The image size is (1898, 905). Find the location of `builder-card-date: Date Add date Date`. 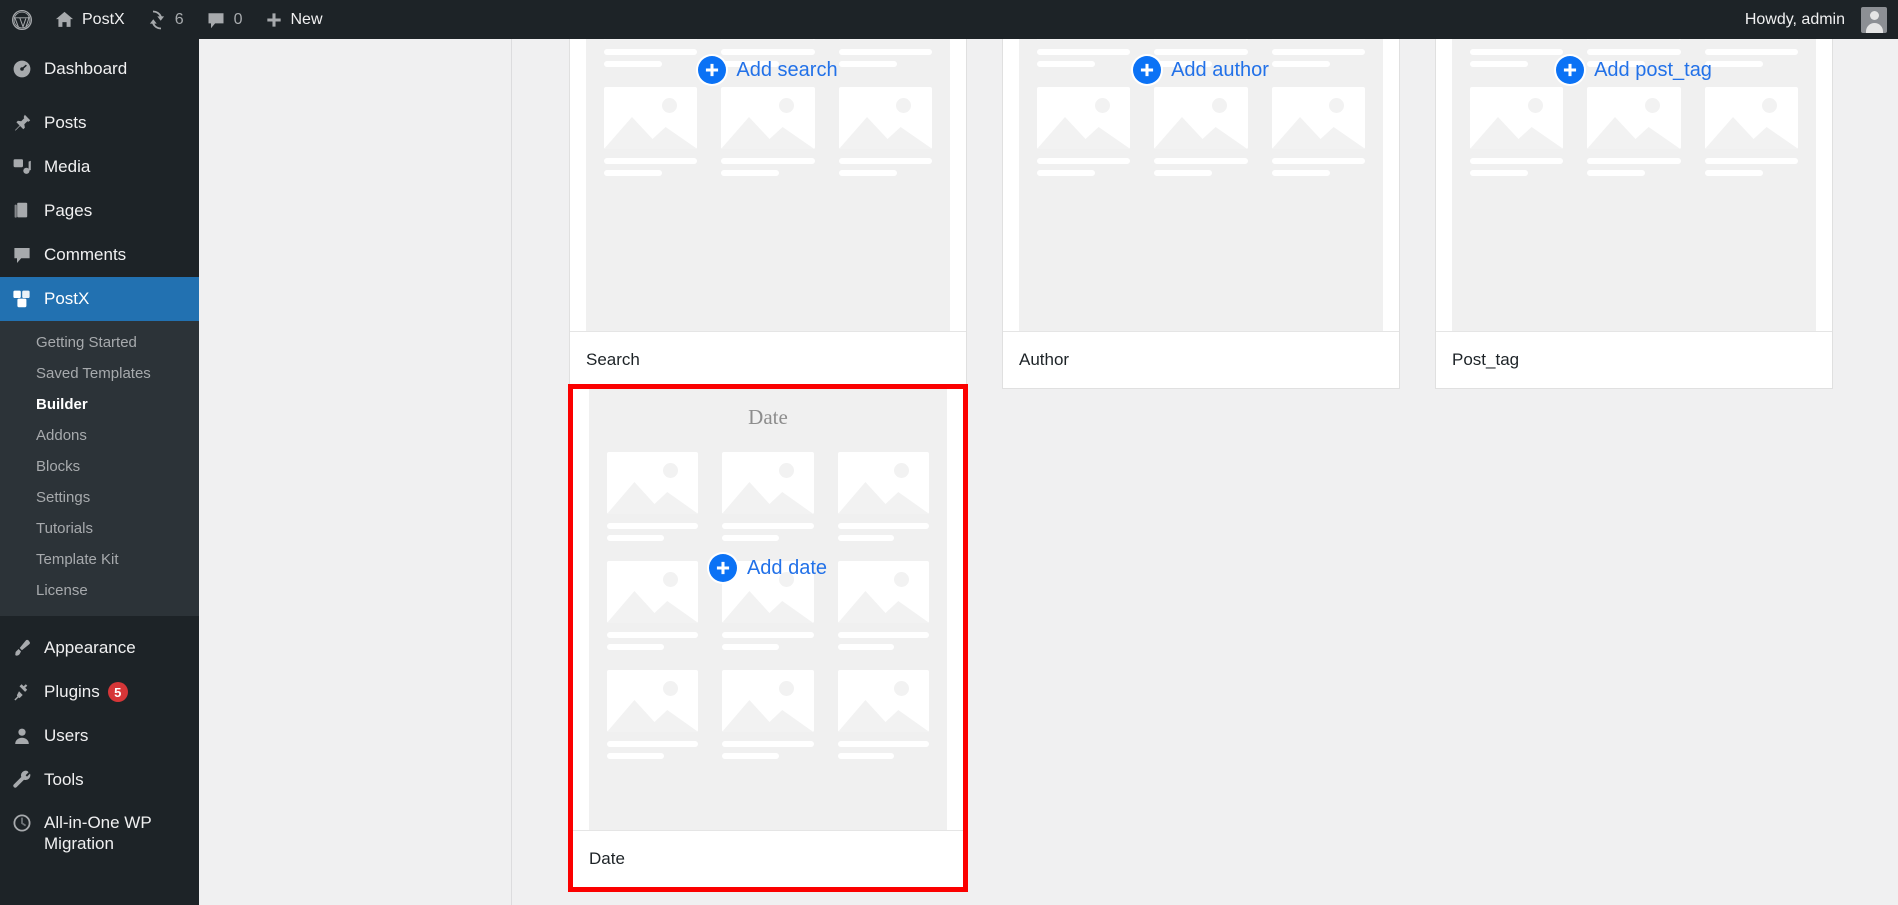

builder-card-date: Date Add date Date is located at coordinates (768, 638).